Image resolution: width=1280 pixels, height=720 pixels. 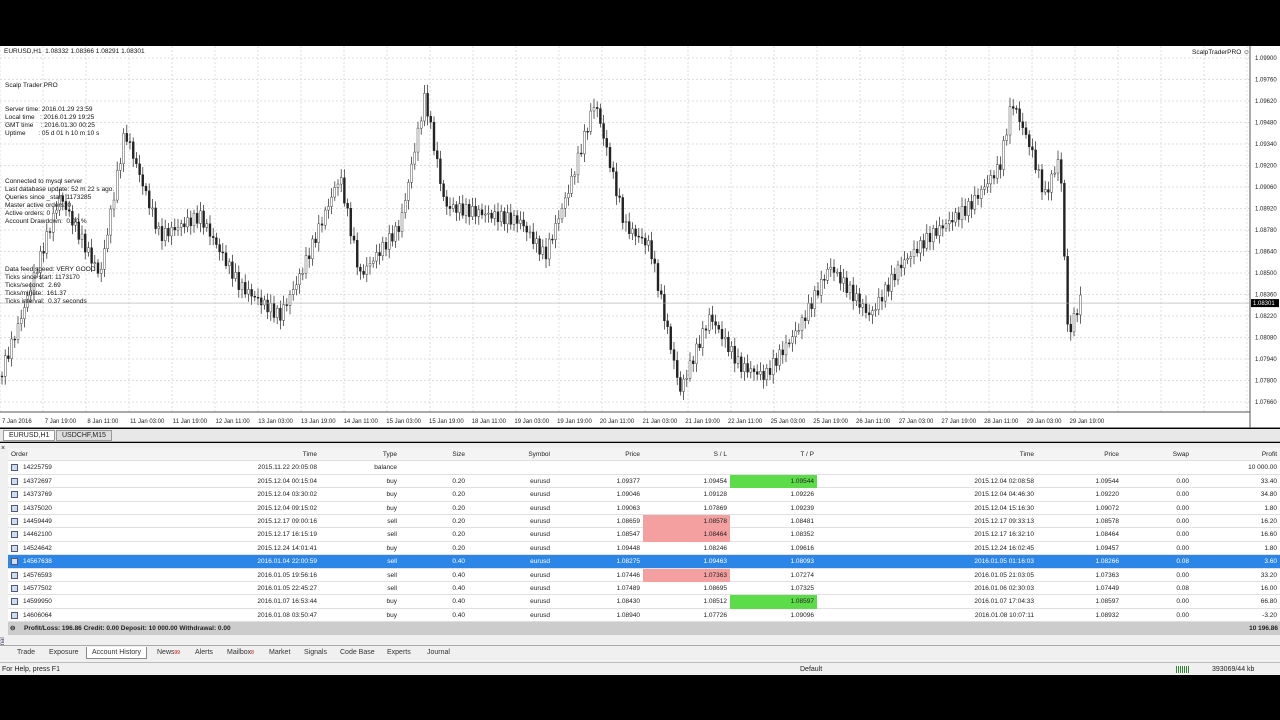 I want to click on tab-label: Code Base, so click(x=357, y=652).